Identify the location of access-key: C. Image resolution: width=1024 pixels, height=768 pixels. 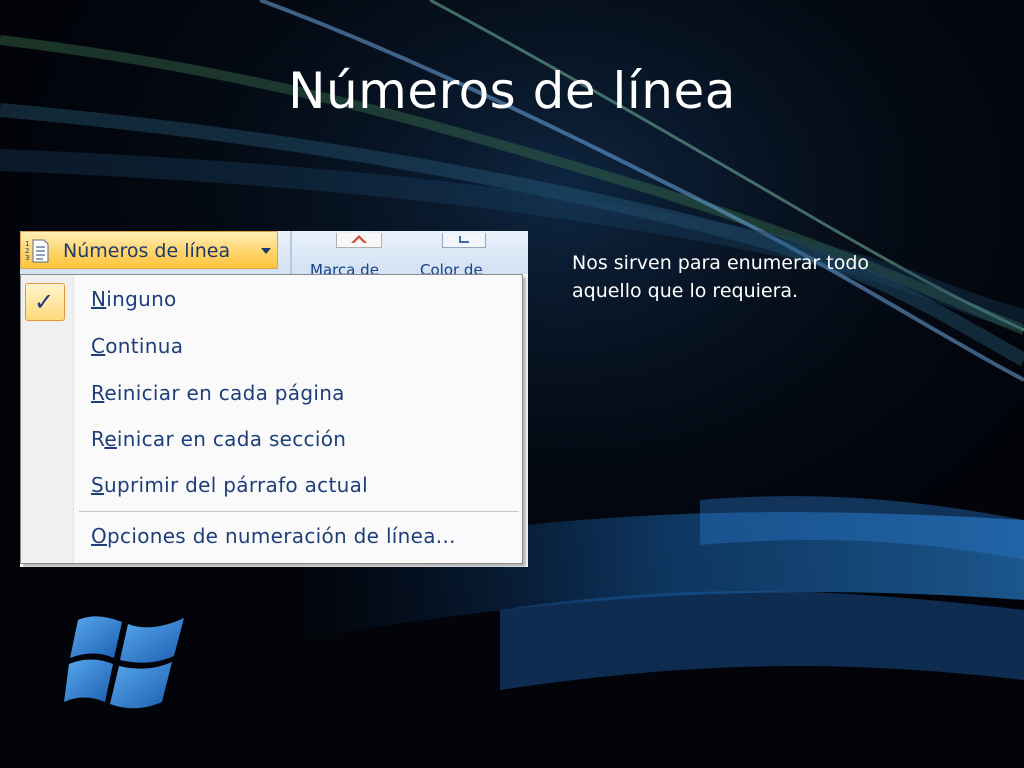
(98, 346).